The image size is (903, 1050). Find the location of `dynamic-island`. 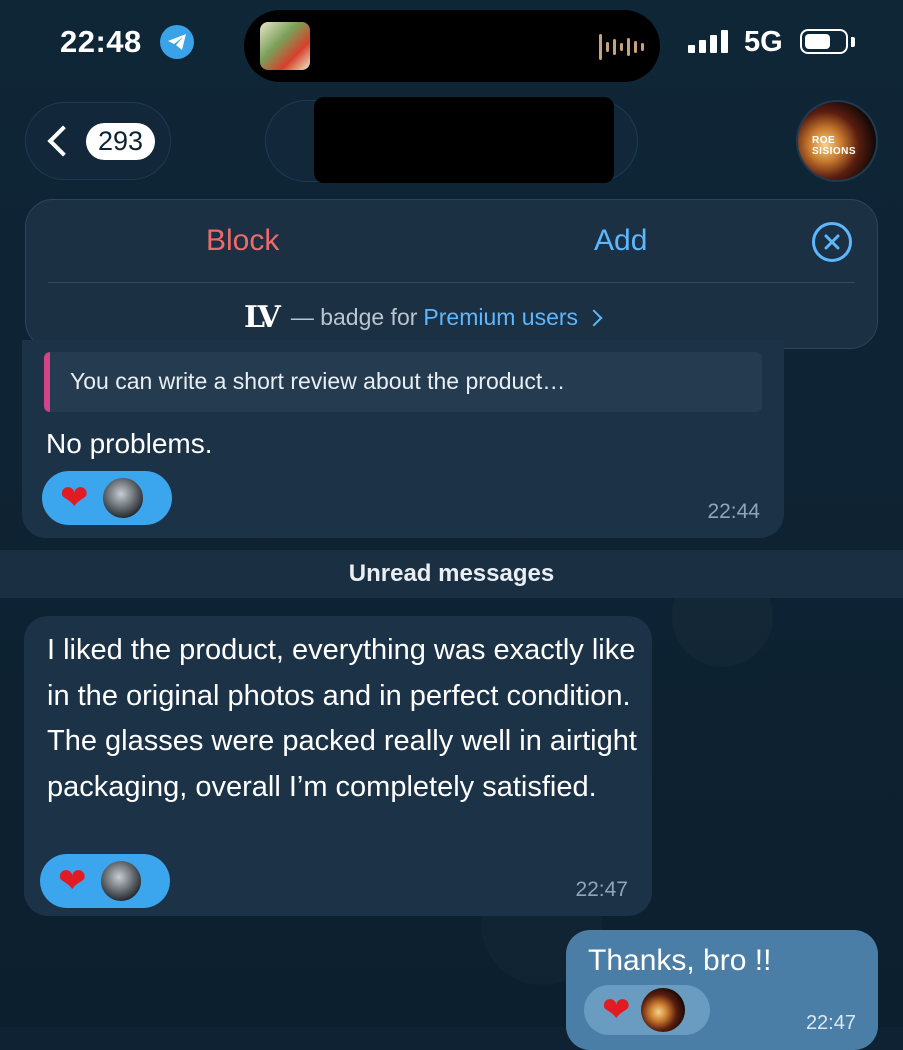

dynamic-island is located at coordinates (452, 46).